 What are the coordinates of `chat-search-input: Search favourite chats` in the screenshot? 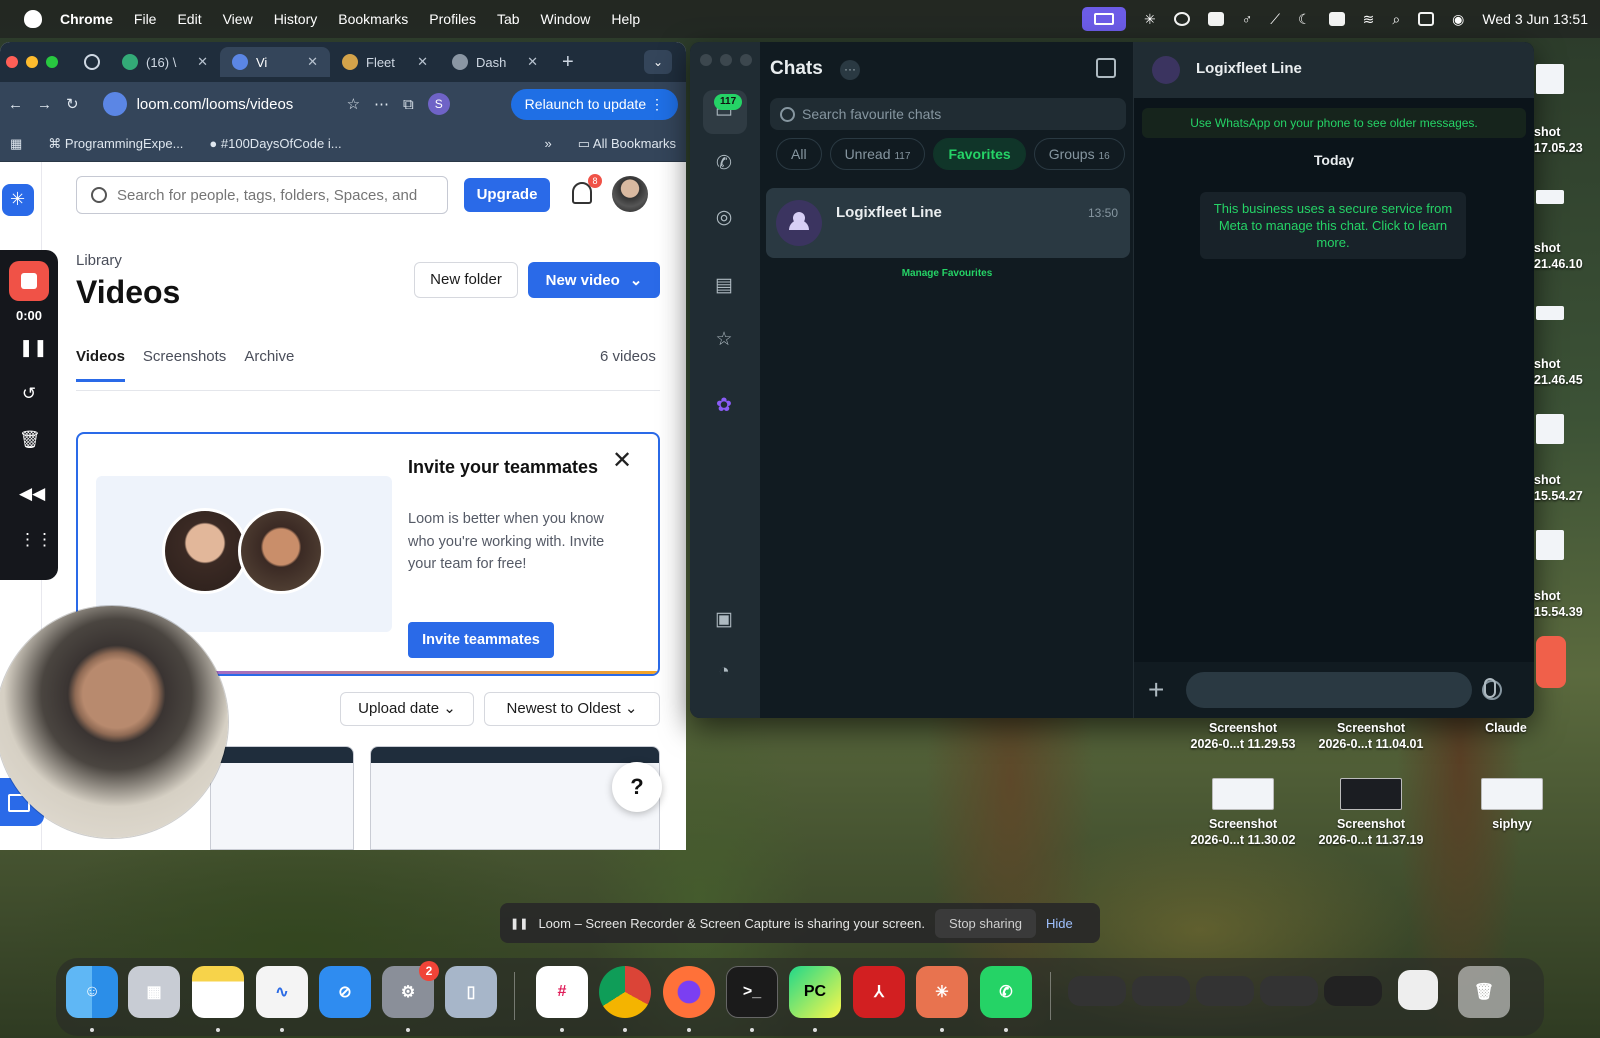 It's located at (948, 114).